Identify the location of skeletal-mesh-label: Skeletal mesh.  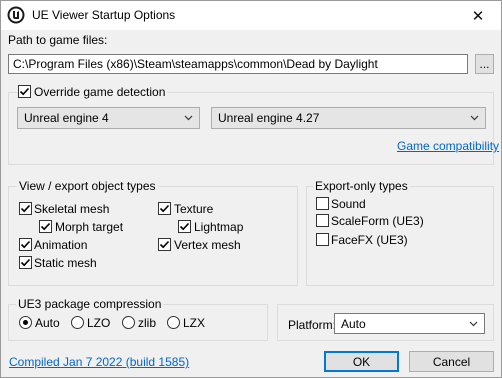
(72, 209).